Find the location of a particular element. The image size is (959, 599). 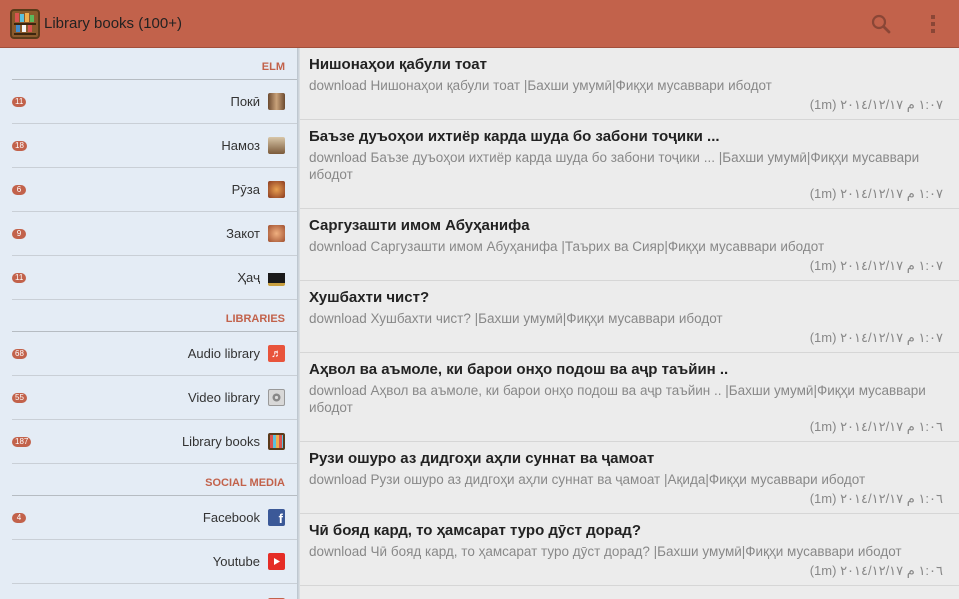

count-badge: 187 is located at coordinates (22, 441).